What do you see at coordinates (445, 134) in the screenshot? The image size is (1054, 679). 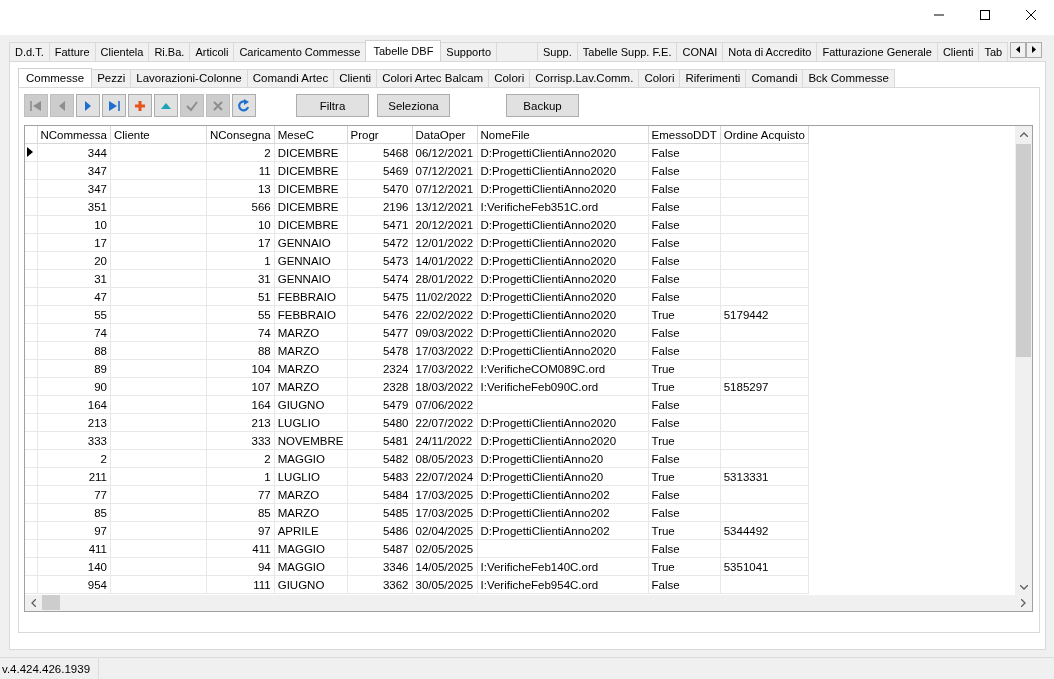 I see `column-header: DataOper` at bounding box center [445, 134].